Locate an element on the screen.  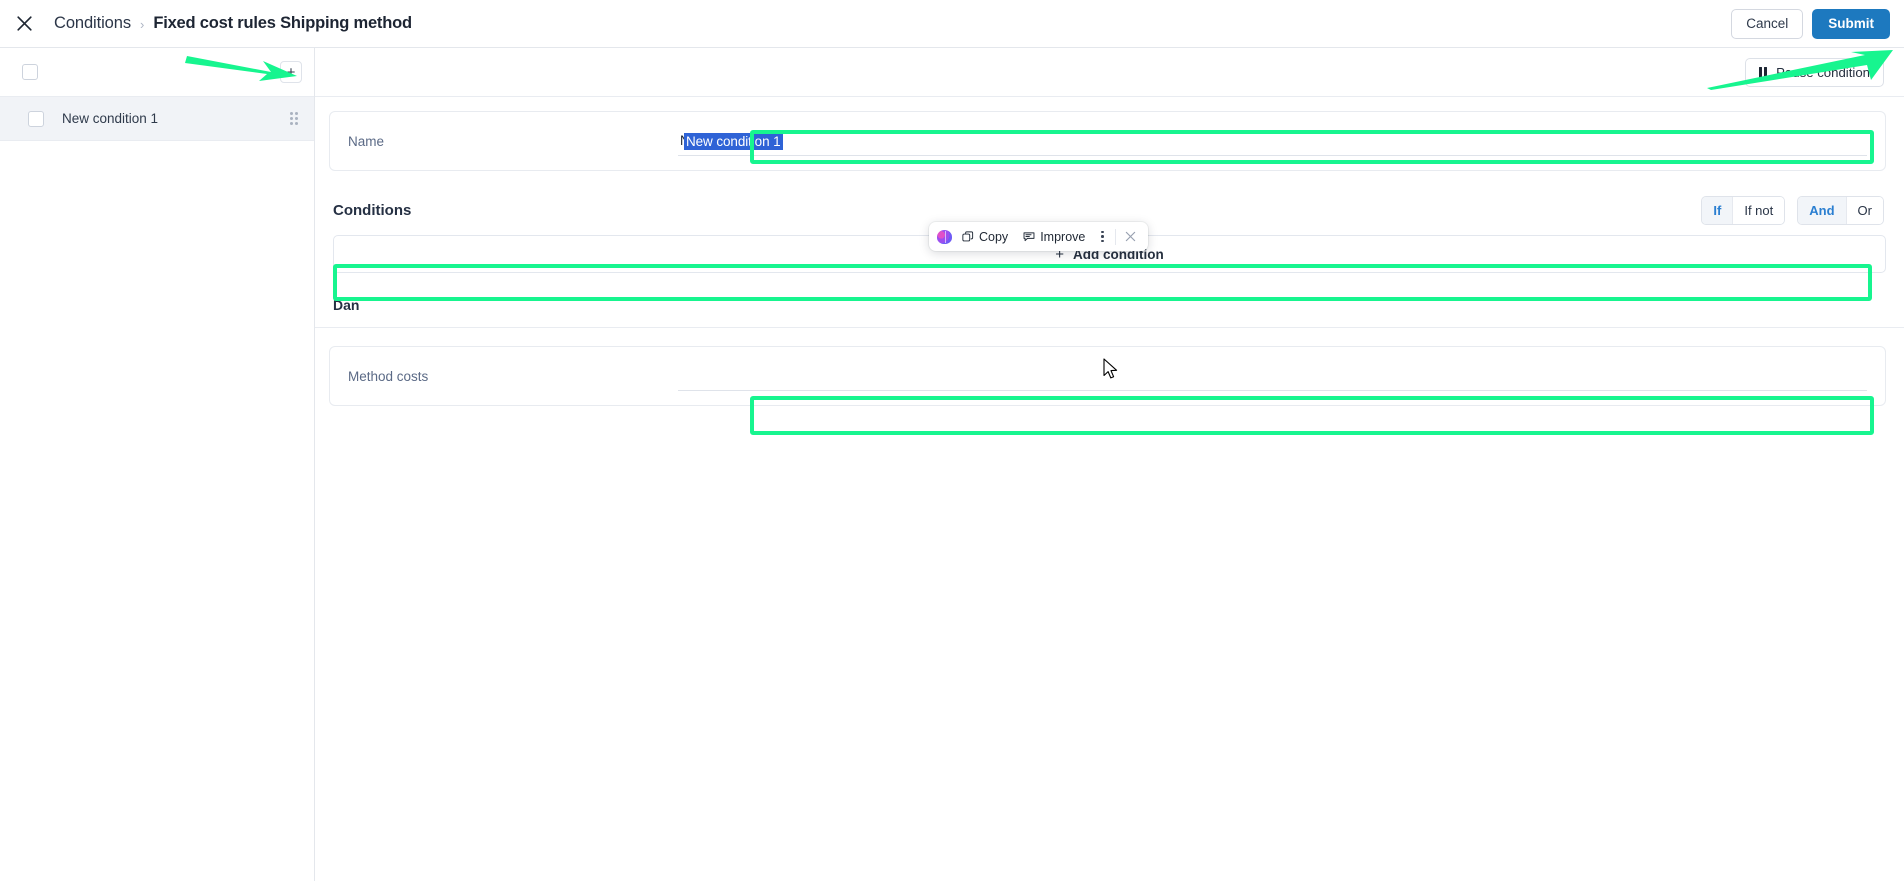
name-field-label: Name is located at coordinates (366, 141).